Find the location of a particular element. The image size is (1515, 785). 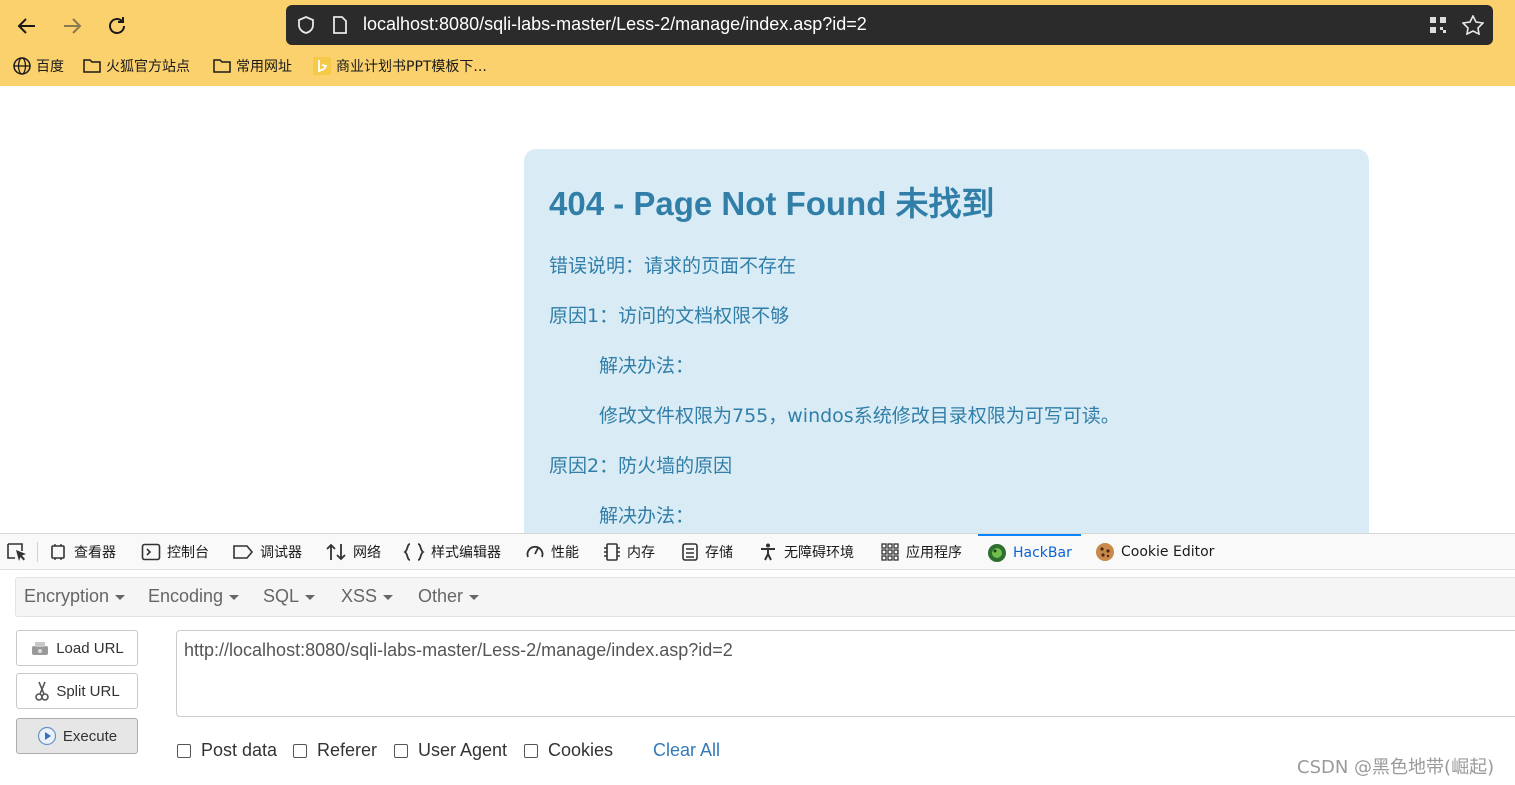

tab-debugger: 调试器 is located at coordinates (267, 552).